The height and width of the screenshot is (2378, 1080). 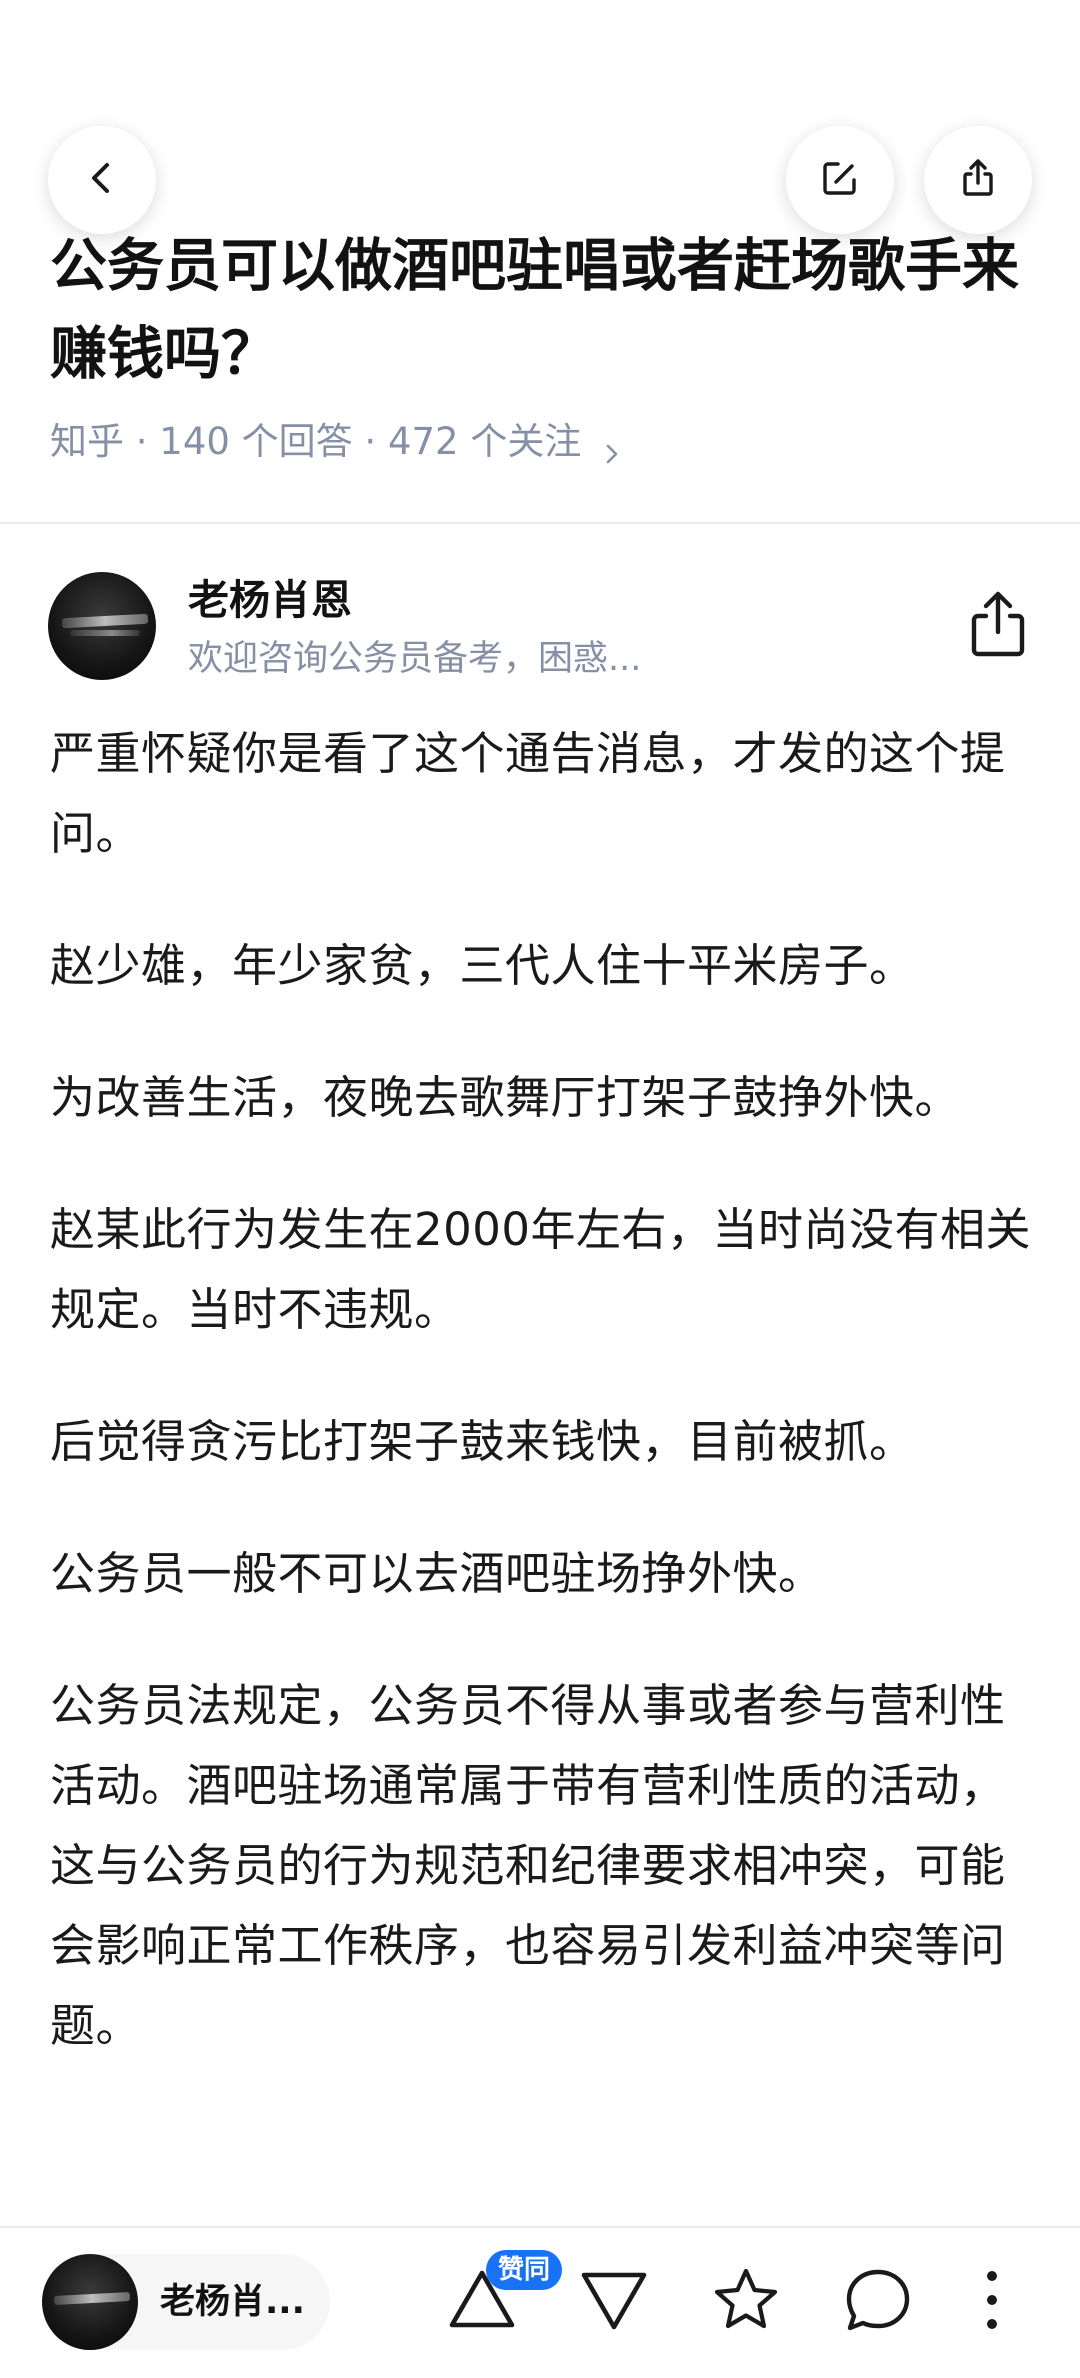 I want to click on star-icon, so click(x=746, y=2302).